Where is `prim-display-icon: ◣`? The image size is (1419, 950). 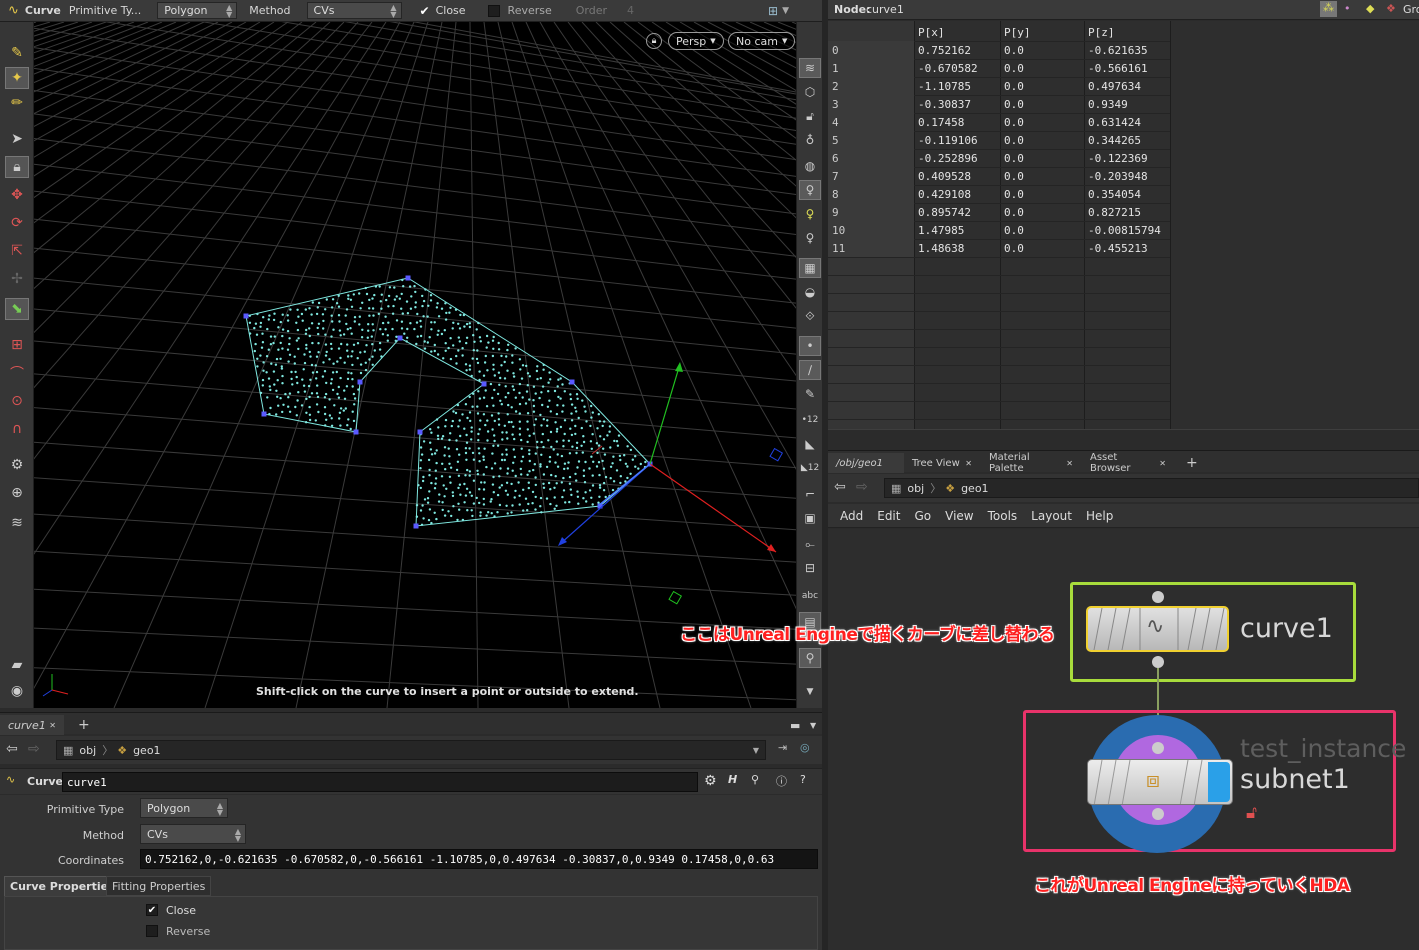 prim-display-icon: ◣ is located at coordinates (810, 444).